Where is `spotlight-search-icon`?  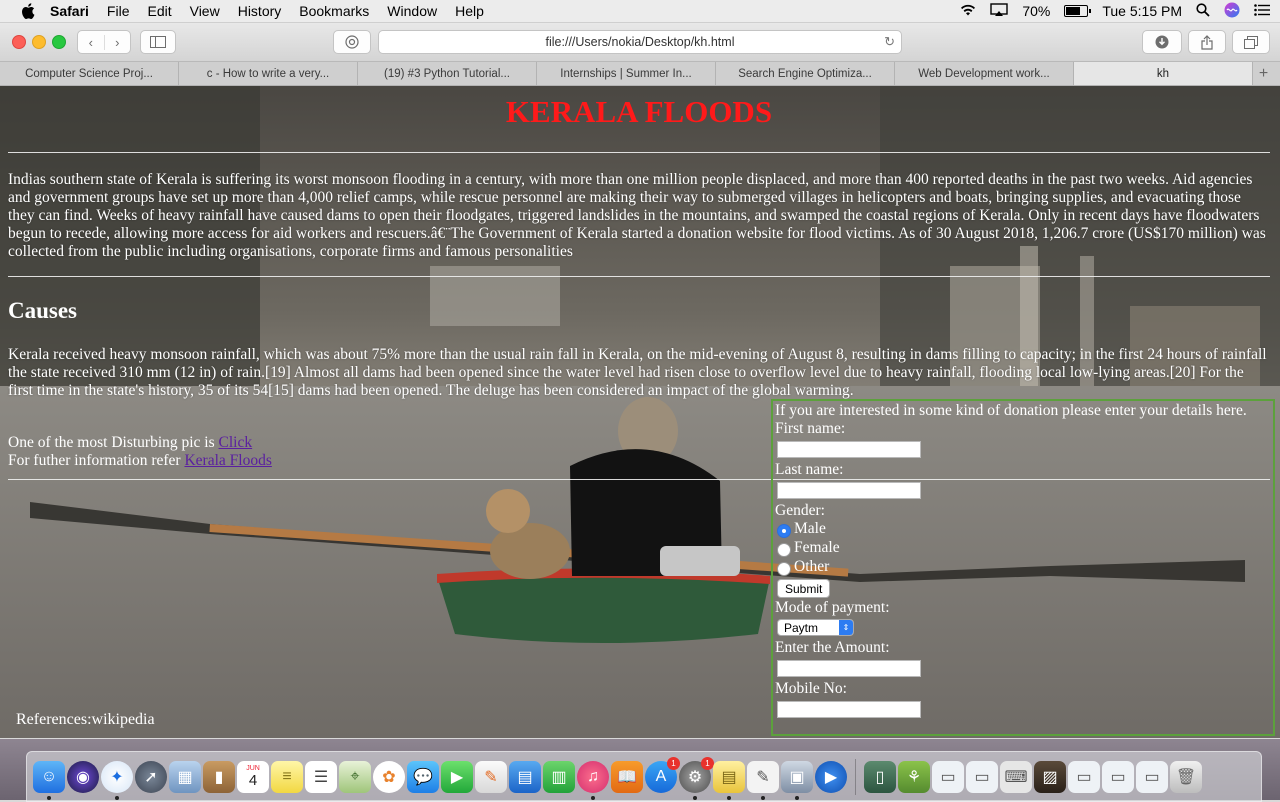 spotlight-search-icon is located at coordinates (1203, 11).